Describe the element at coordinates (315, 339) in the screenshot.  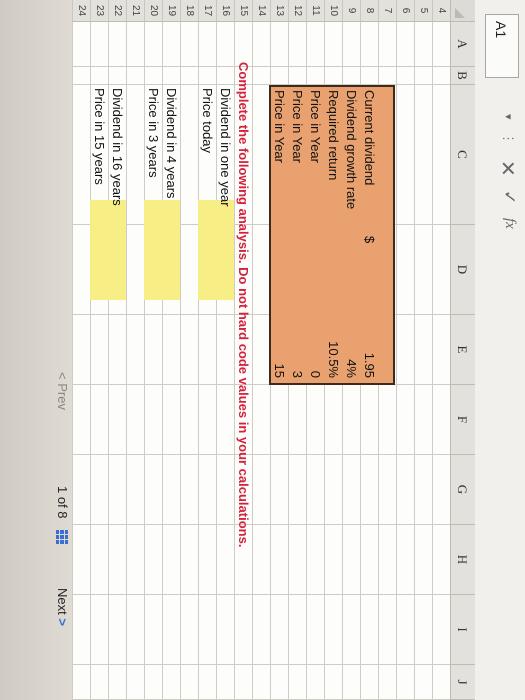
I see `value-price-year-0: 0` at that location.